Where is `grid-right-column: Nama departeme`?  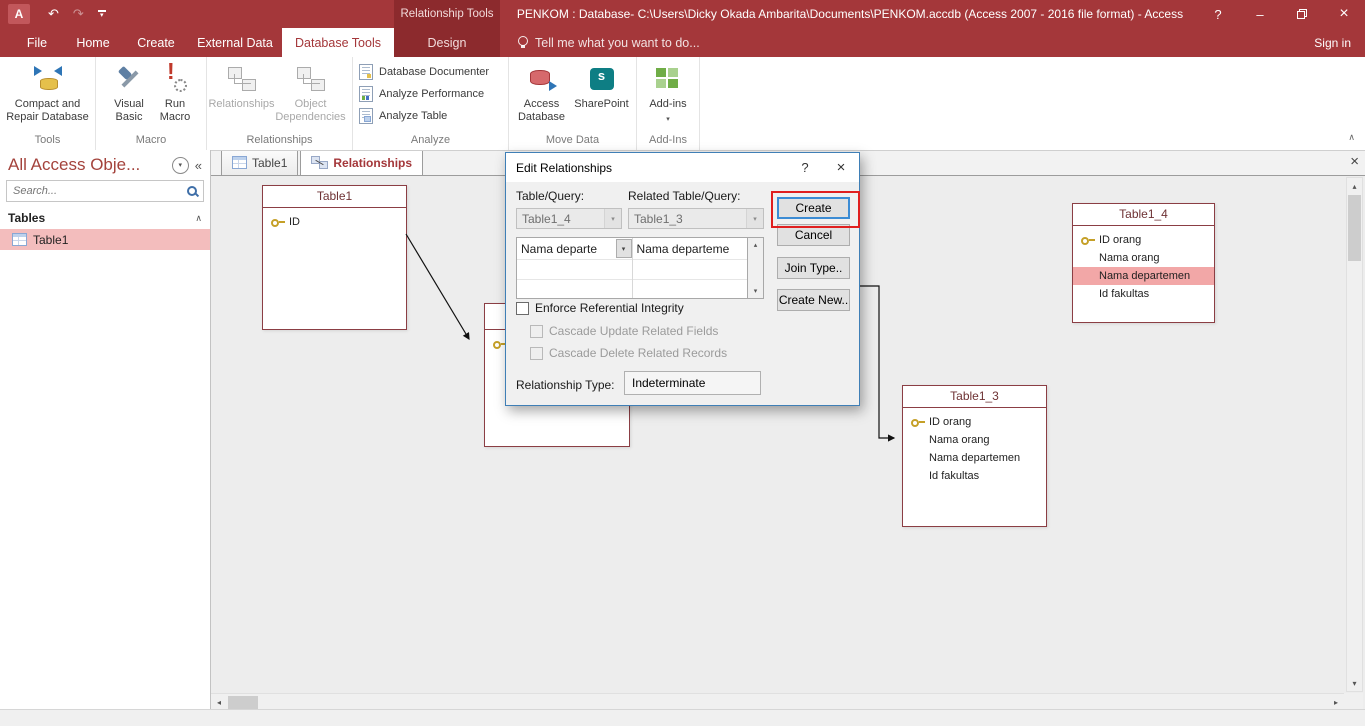 grid-right-column: Nama departeme is located at coordinates (689, 268).